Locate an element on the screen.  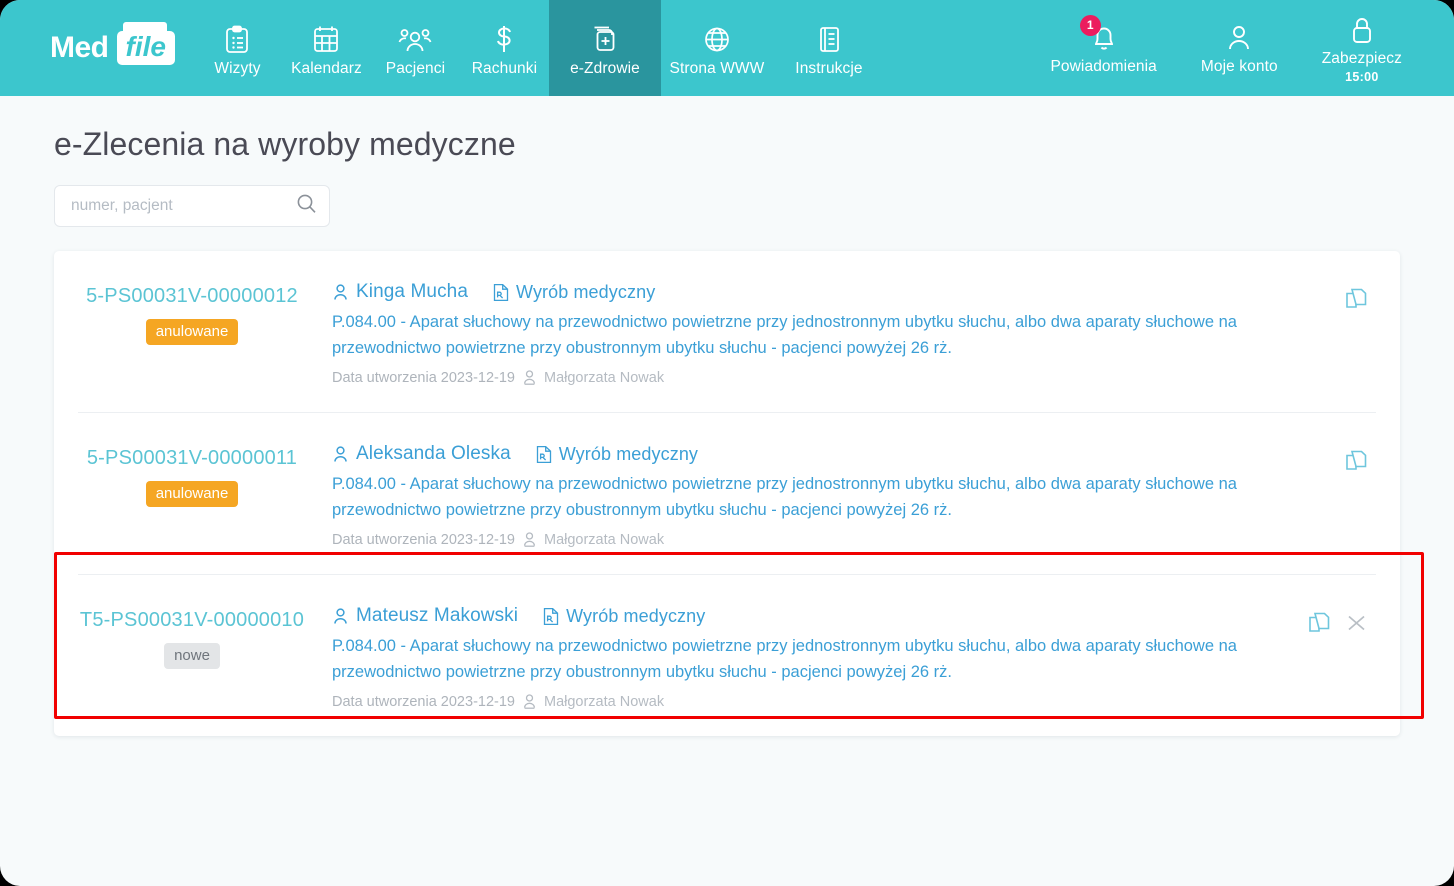
nav-label-zabezpiecz: Zabezpiecz is located at coordinates (1361, 58).